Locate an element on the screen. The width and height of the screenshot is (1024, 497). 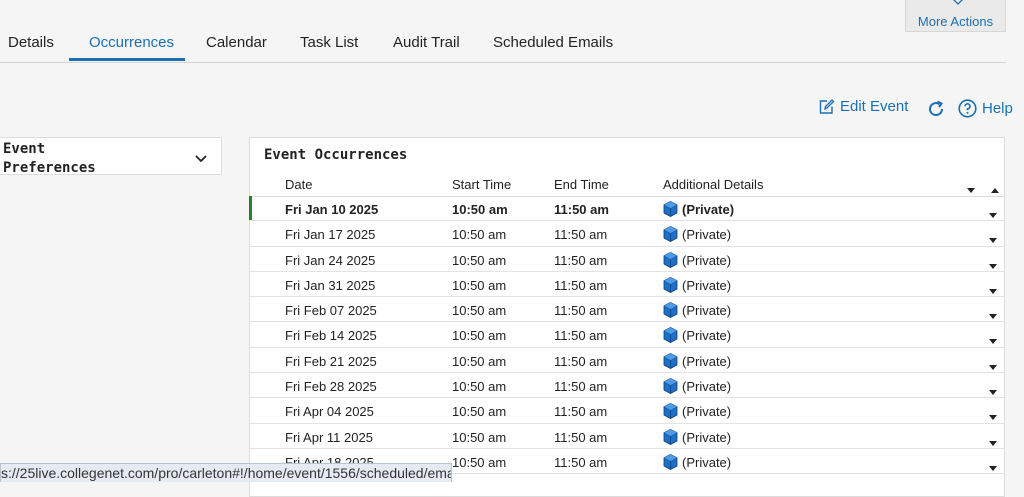
chevron-down-icon is located at coordinates (201, 159).